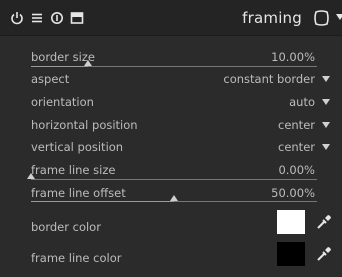 This screenshot has width=342, height=277. Describe the element at coordinates (296, 147) in the screenshot. I see `vertical-position-value: center` at that location.